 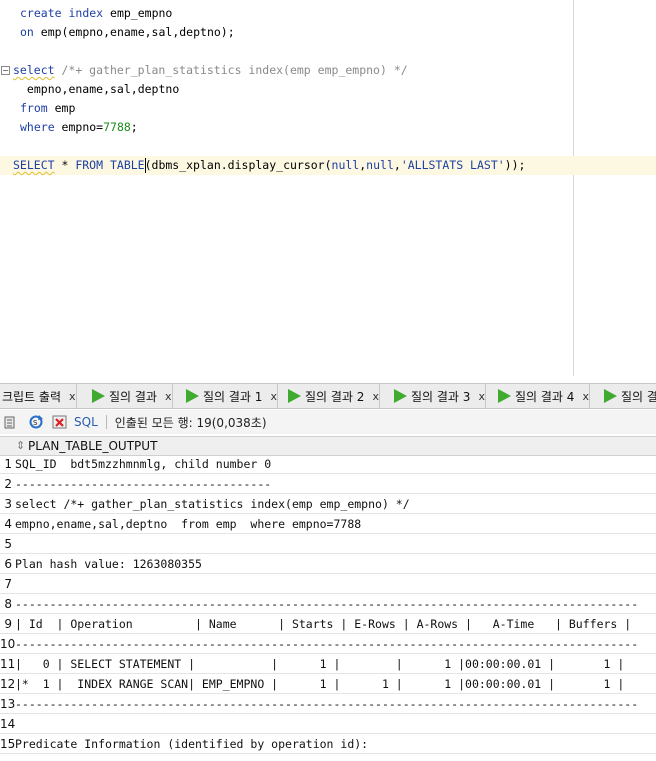 What do you see at coordinates (8, 644) in the screenshot?
I see `row-number: 10` at bounding box center [8, 644].